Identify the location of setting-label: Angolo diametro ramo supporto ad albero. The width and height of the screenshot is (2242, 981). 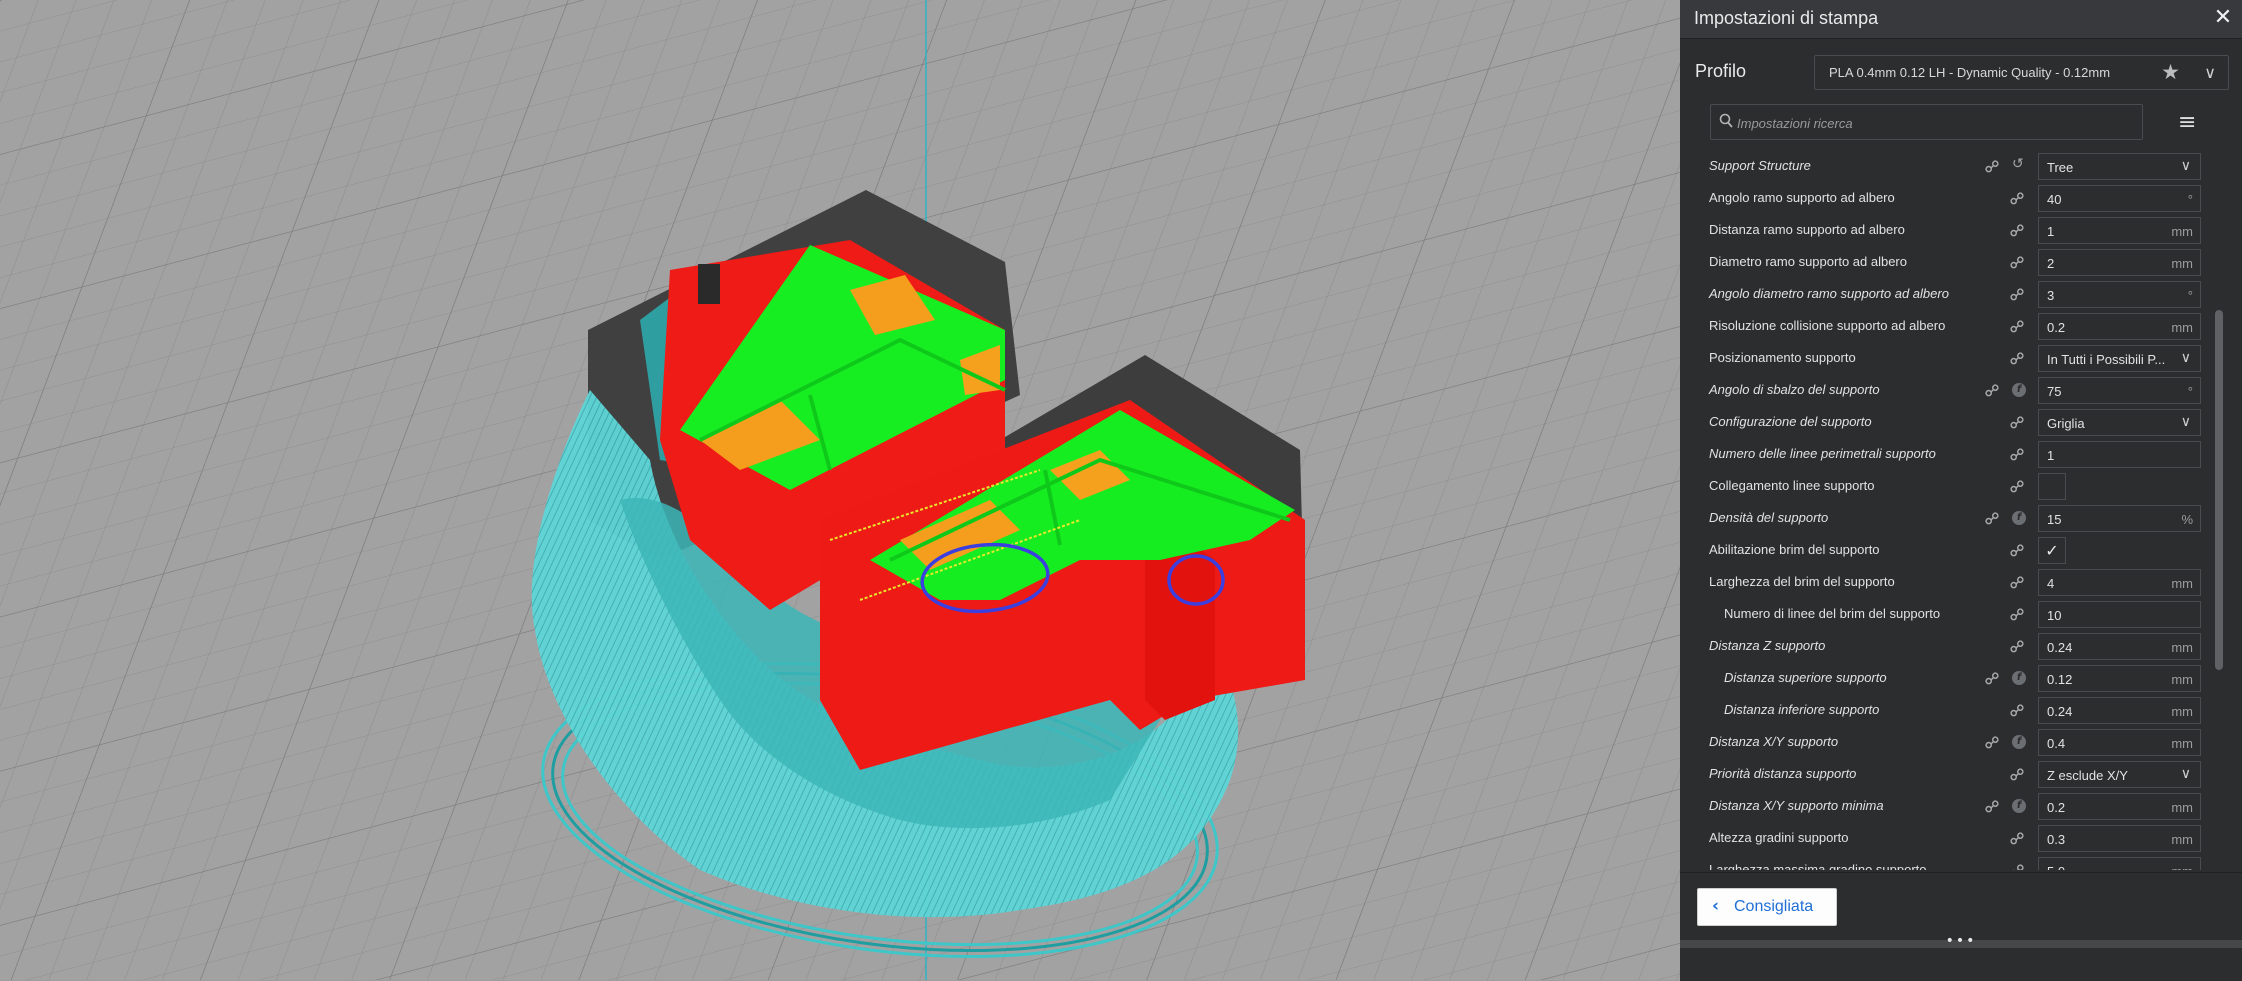
(1829, 293).